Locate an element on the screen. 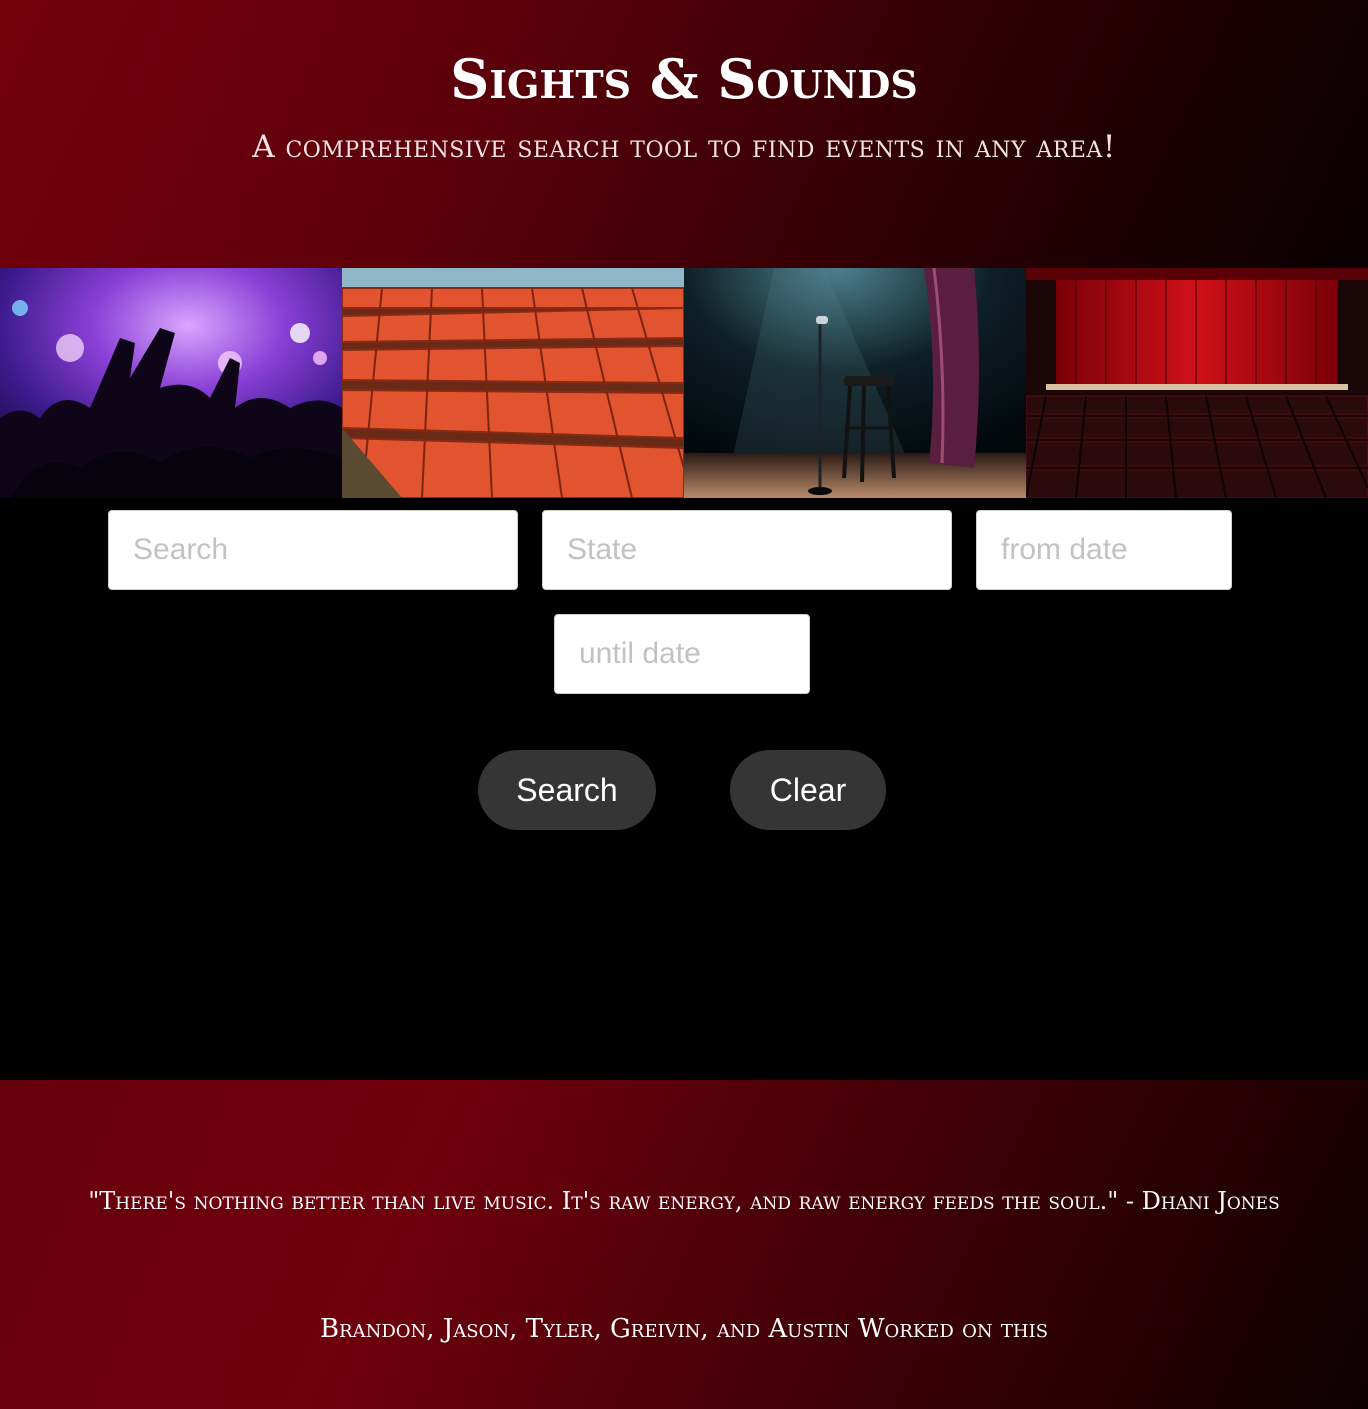 Image resolution: width=1368 pixels, height=1409 pixels. state-input is located at coordinates (747, 550).